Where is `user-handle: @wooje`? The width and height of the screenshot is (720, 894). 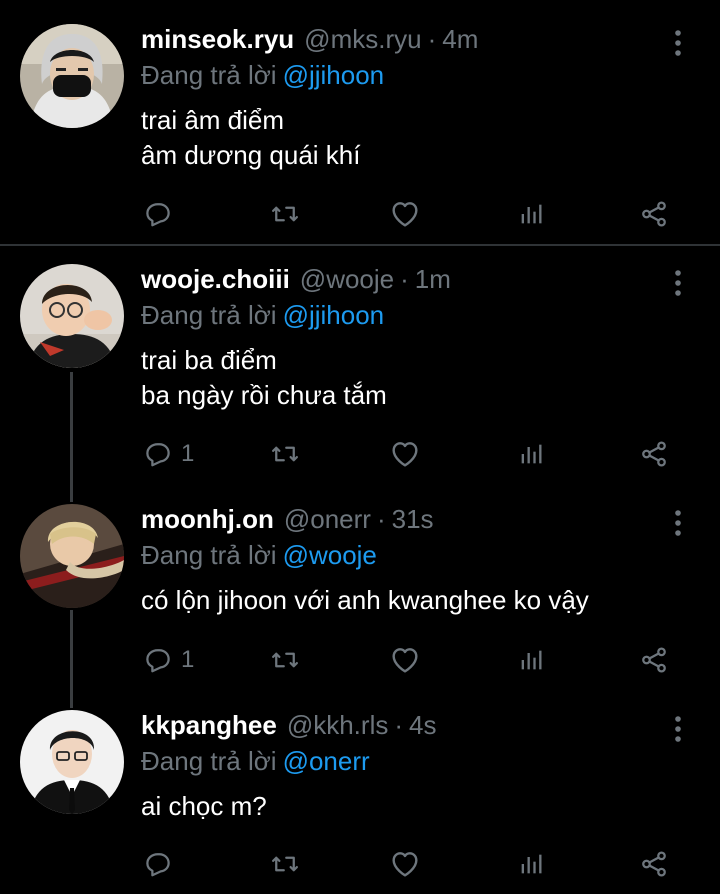
user-handle: @wooje is located at coordinates (347, 279).